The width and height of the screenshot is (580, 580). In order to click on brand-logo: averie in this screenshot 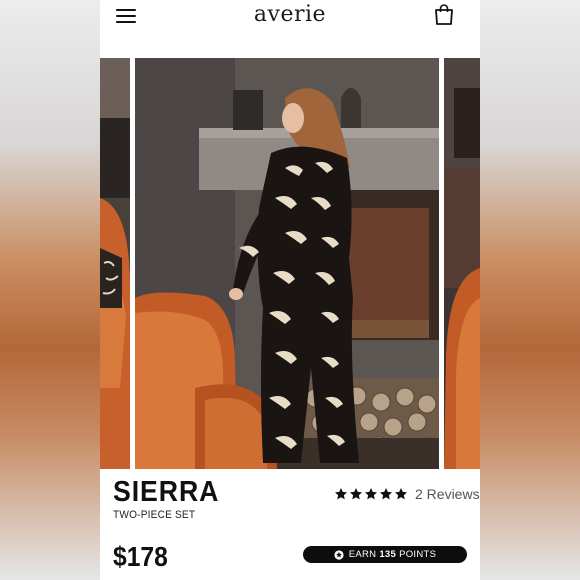, I will do `click(290, 14)`.